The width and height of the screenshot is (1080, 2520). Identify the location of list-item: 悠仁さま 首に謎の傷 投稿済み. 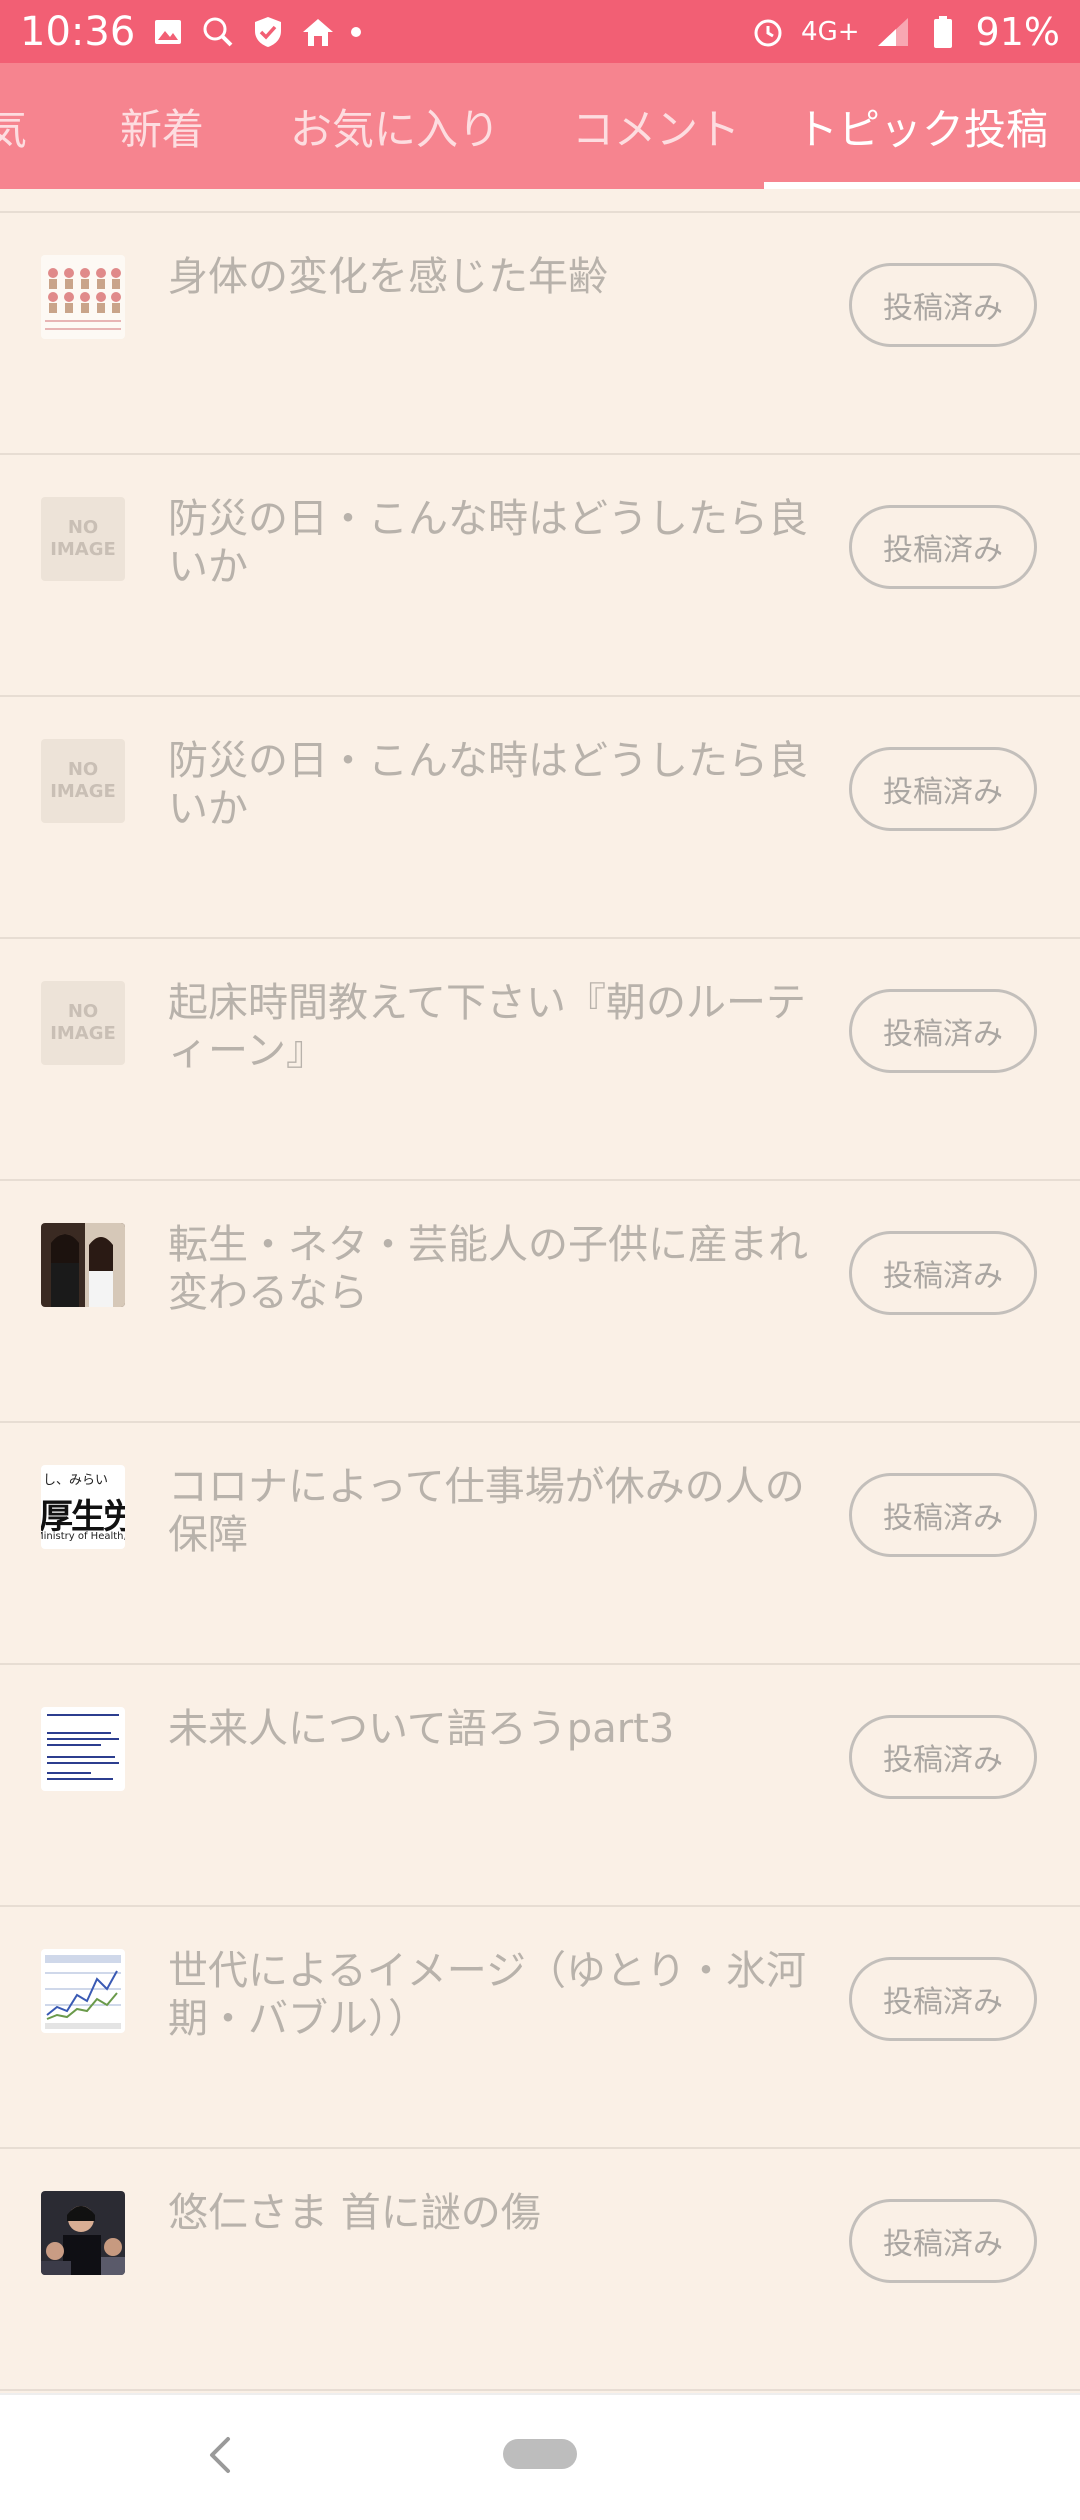
(540, 2270).